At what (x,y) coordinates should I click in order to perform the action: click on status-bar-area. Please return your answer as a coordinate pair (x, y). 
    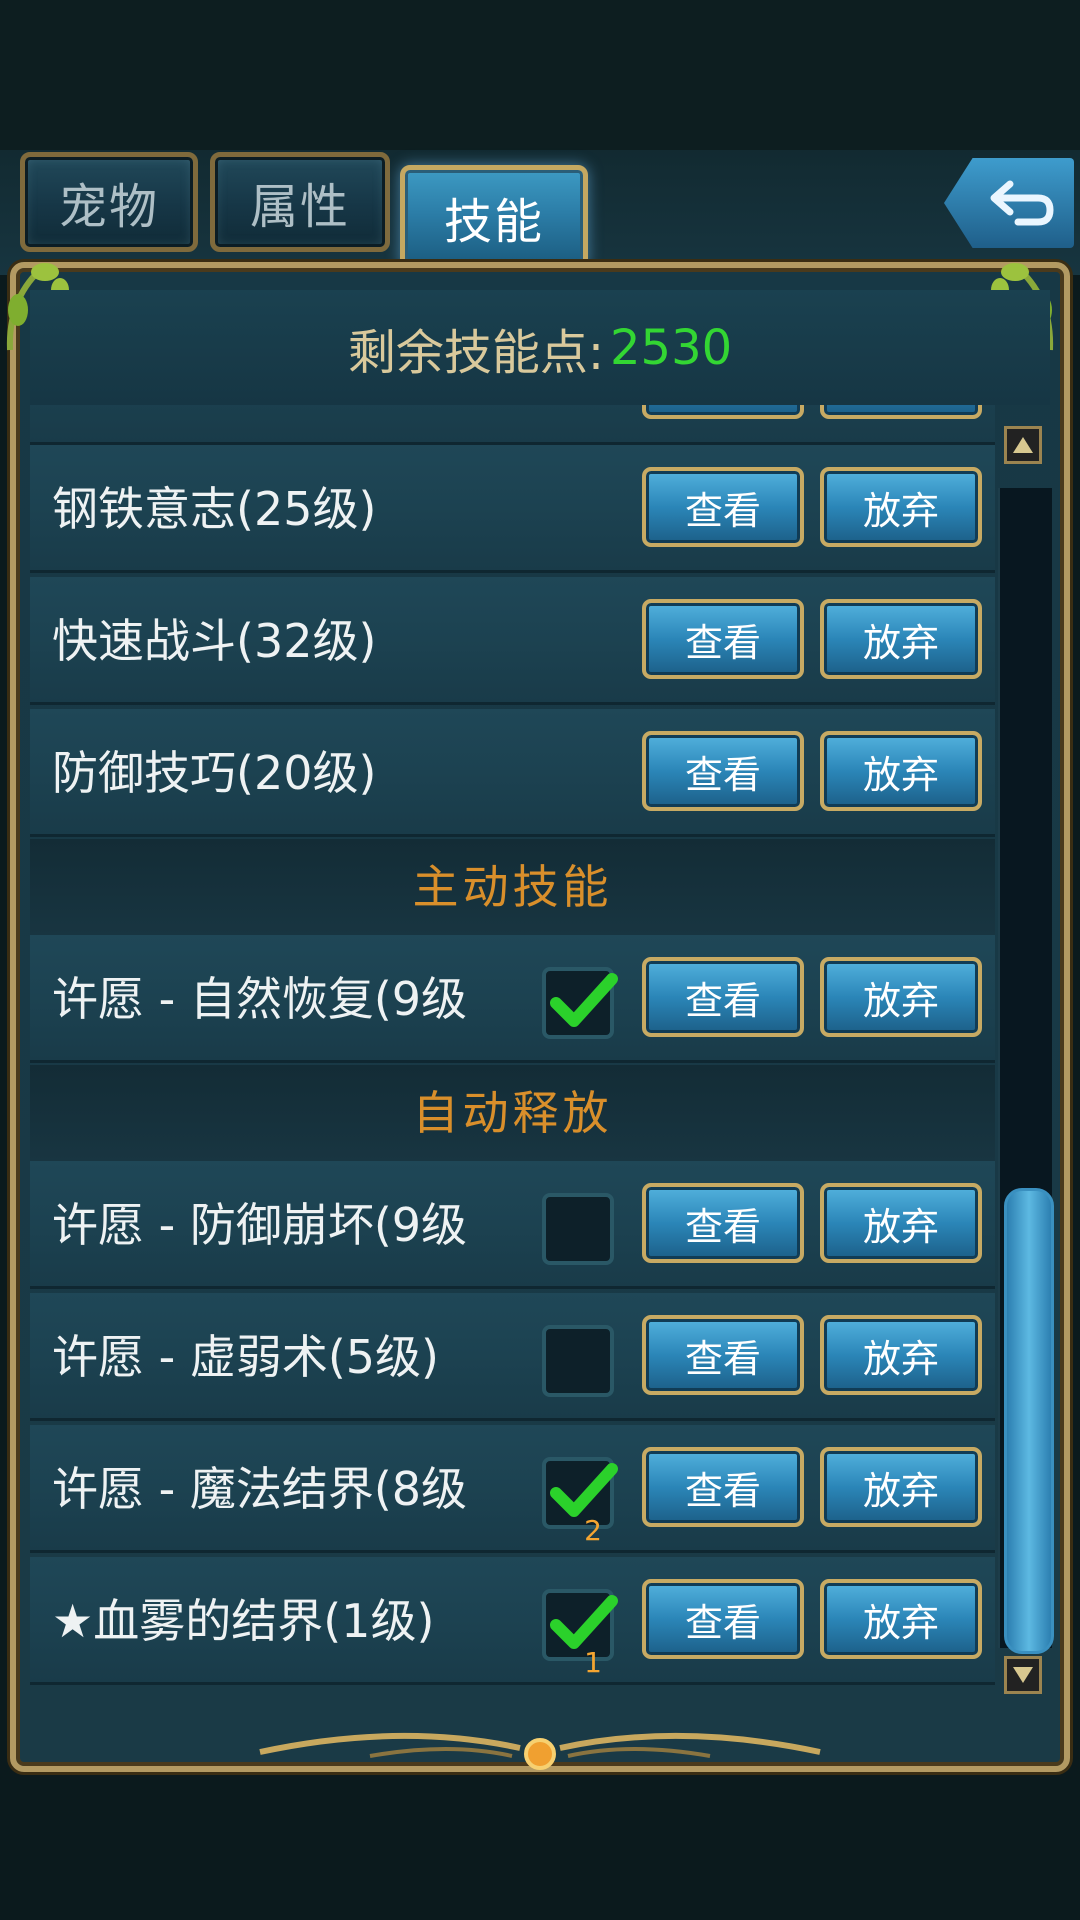
    Looking at the image, I should click on (540, 75).